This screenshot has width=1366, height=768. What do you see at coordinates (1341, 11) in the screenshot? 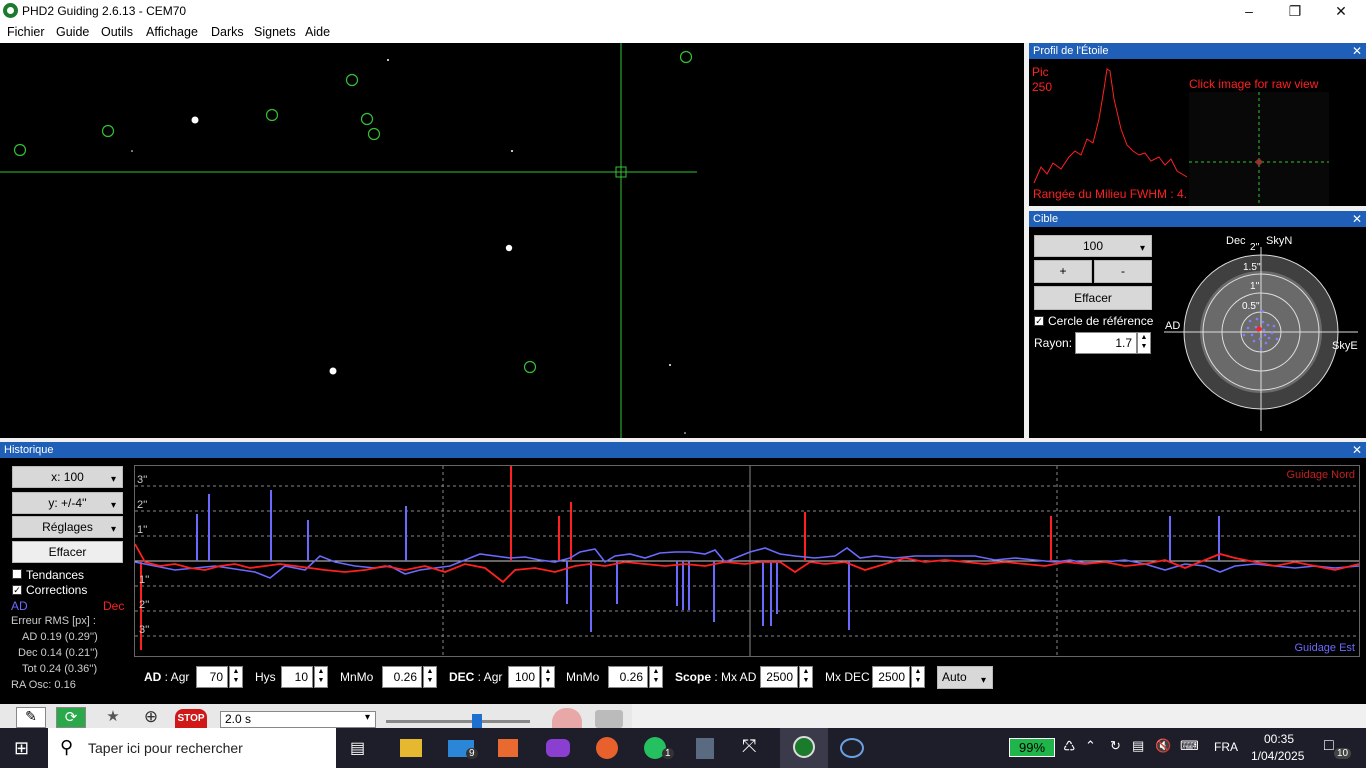
I see `close-button: ✕` at bounding box center [1341, 11].